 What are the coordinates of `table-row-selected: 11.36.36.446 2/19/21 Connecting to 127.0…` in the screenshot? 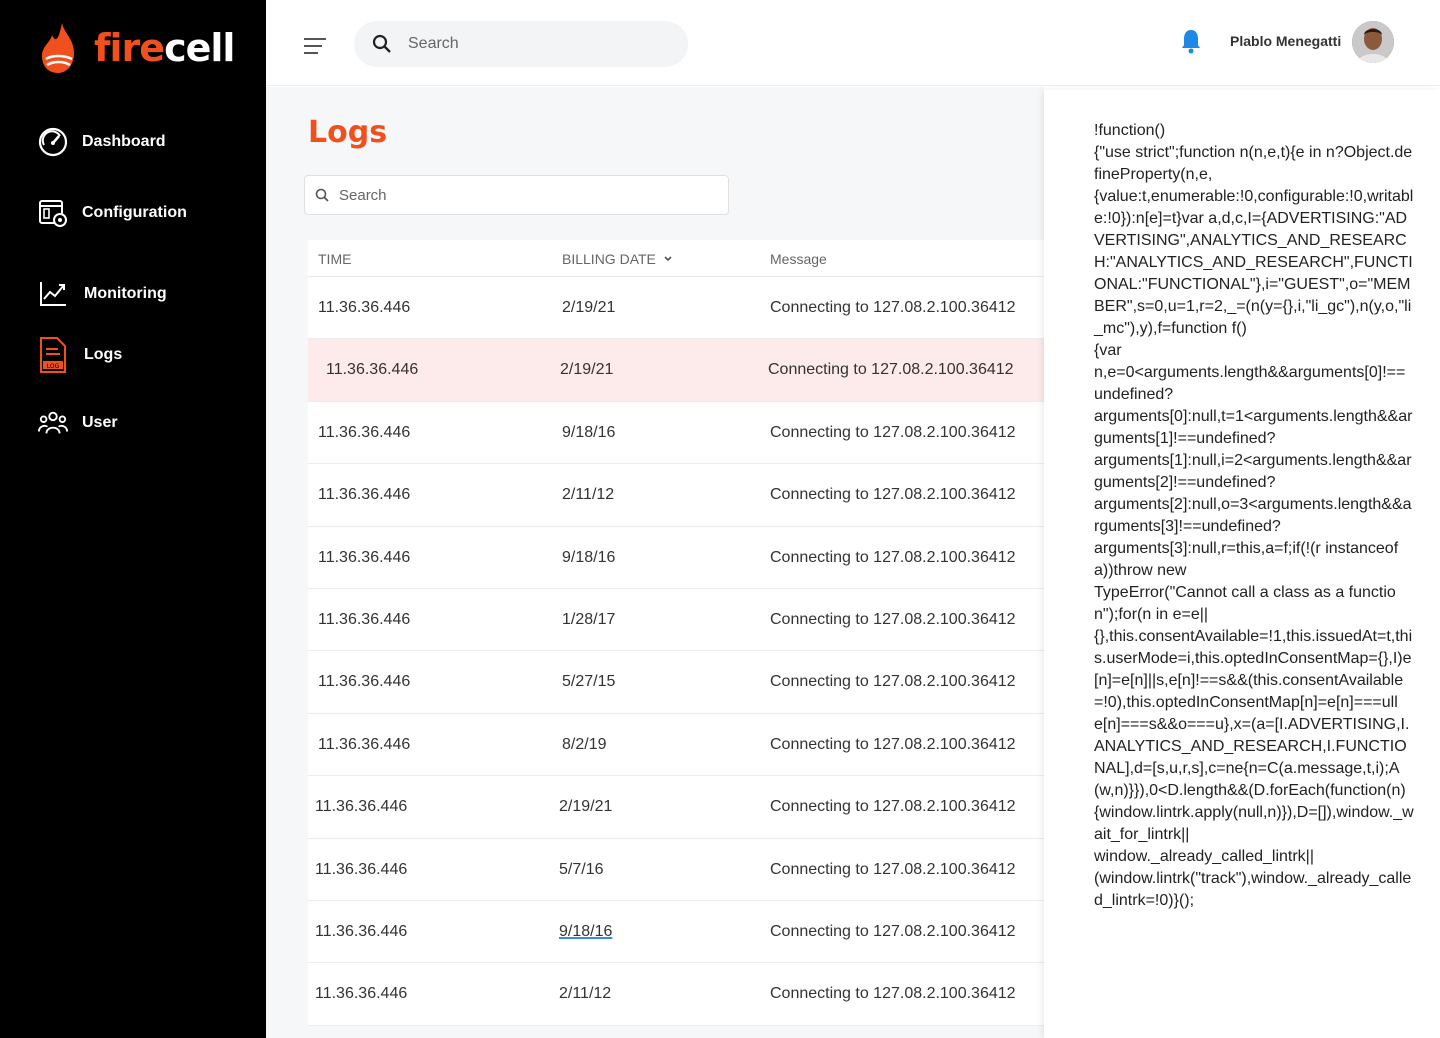 It's located at (676, 370).